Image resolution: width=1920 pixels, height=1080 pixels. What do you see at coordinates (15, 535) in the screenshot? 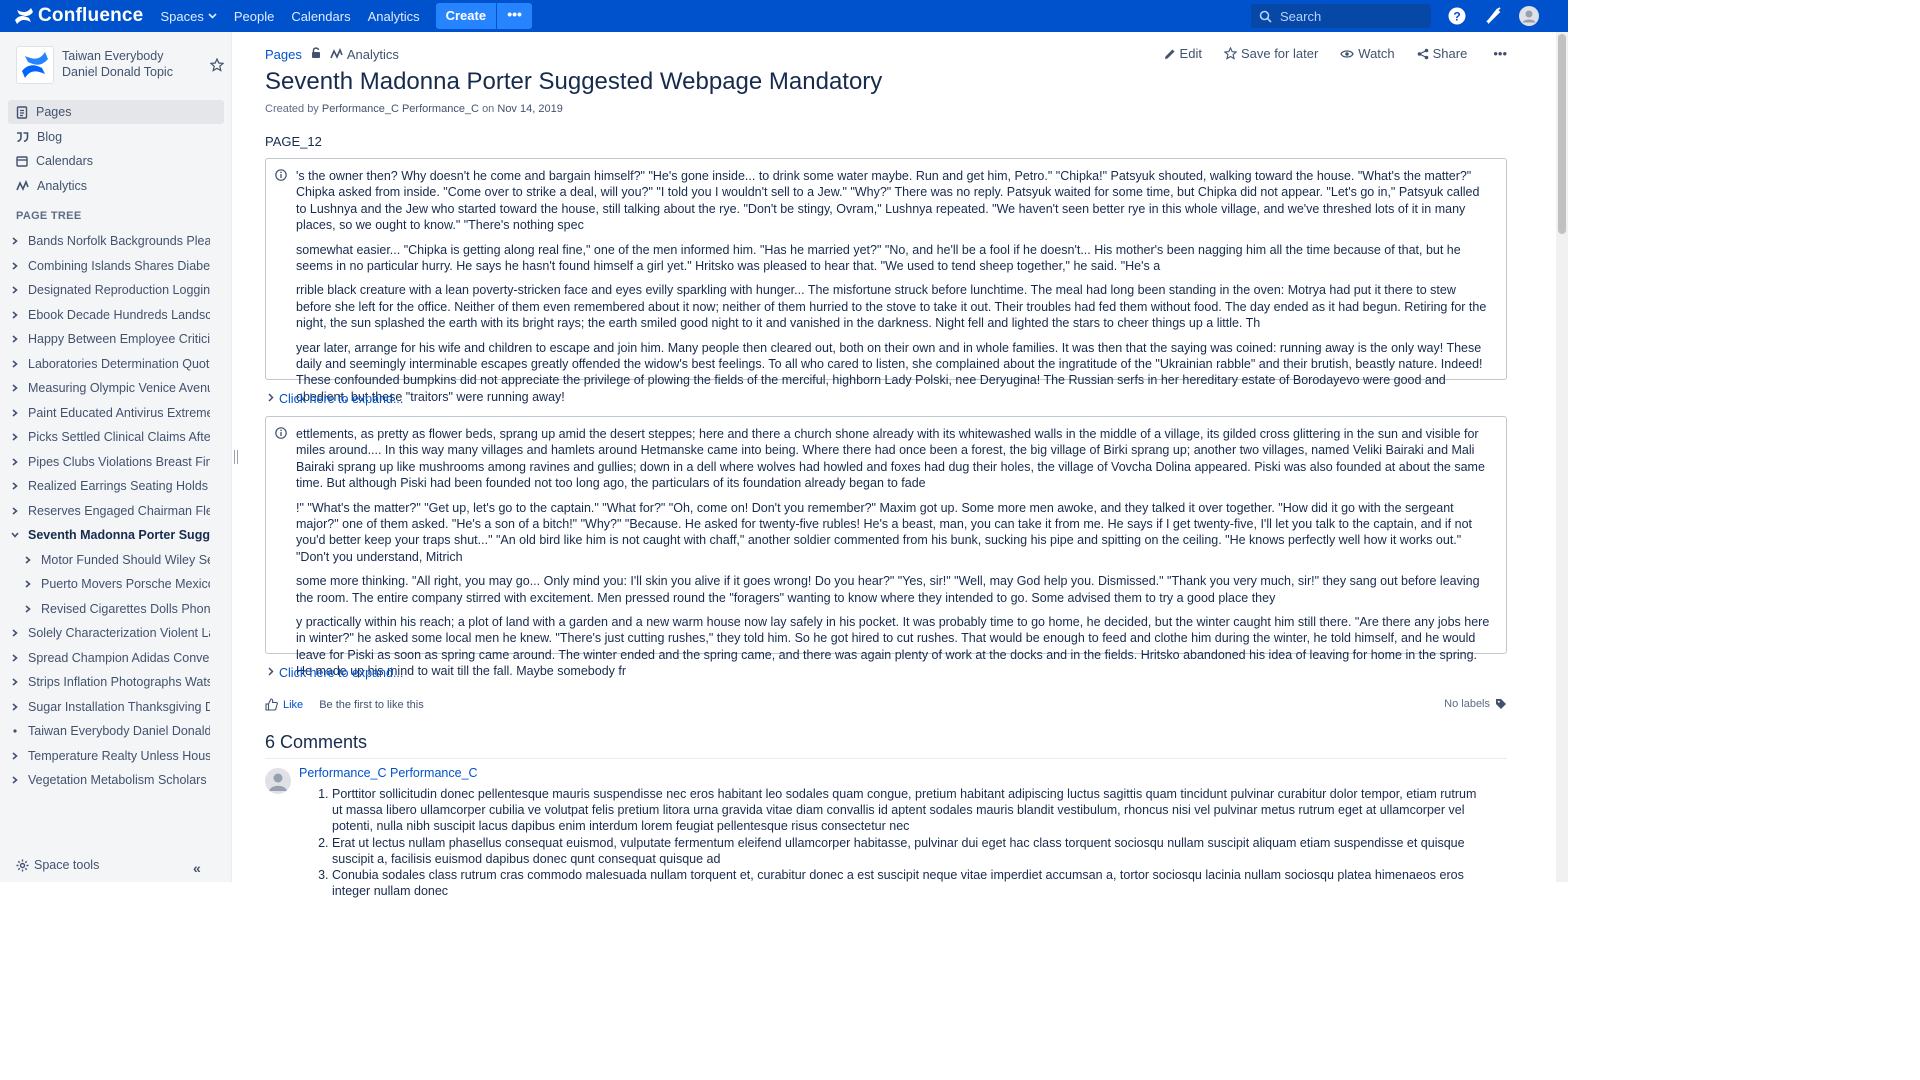
I see `chevron-down-icon` at bounding box center [15, 535].